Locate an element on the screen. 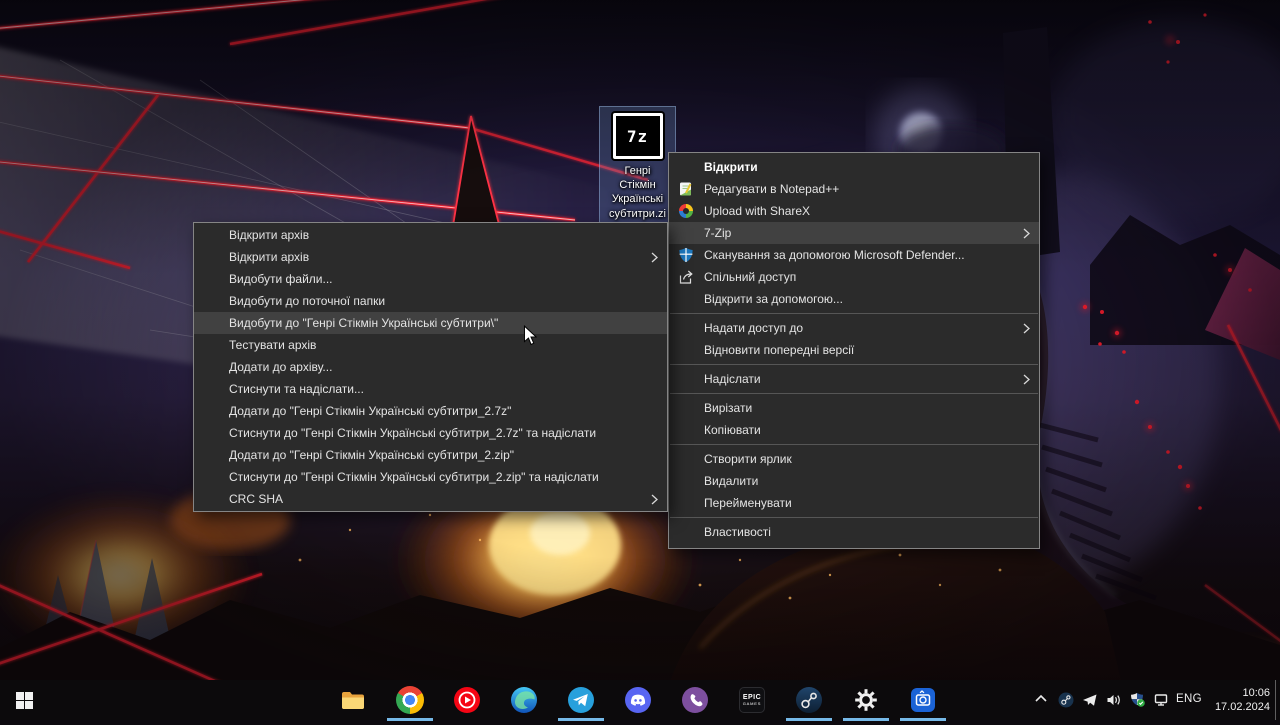 The width and height of the screenshot is (1280, 725). tray-security-shield-icon is located at coordinates (1138, 700).